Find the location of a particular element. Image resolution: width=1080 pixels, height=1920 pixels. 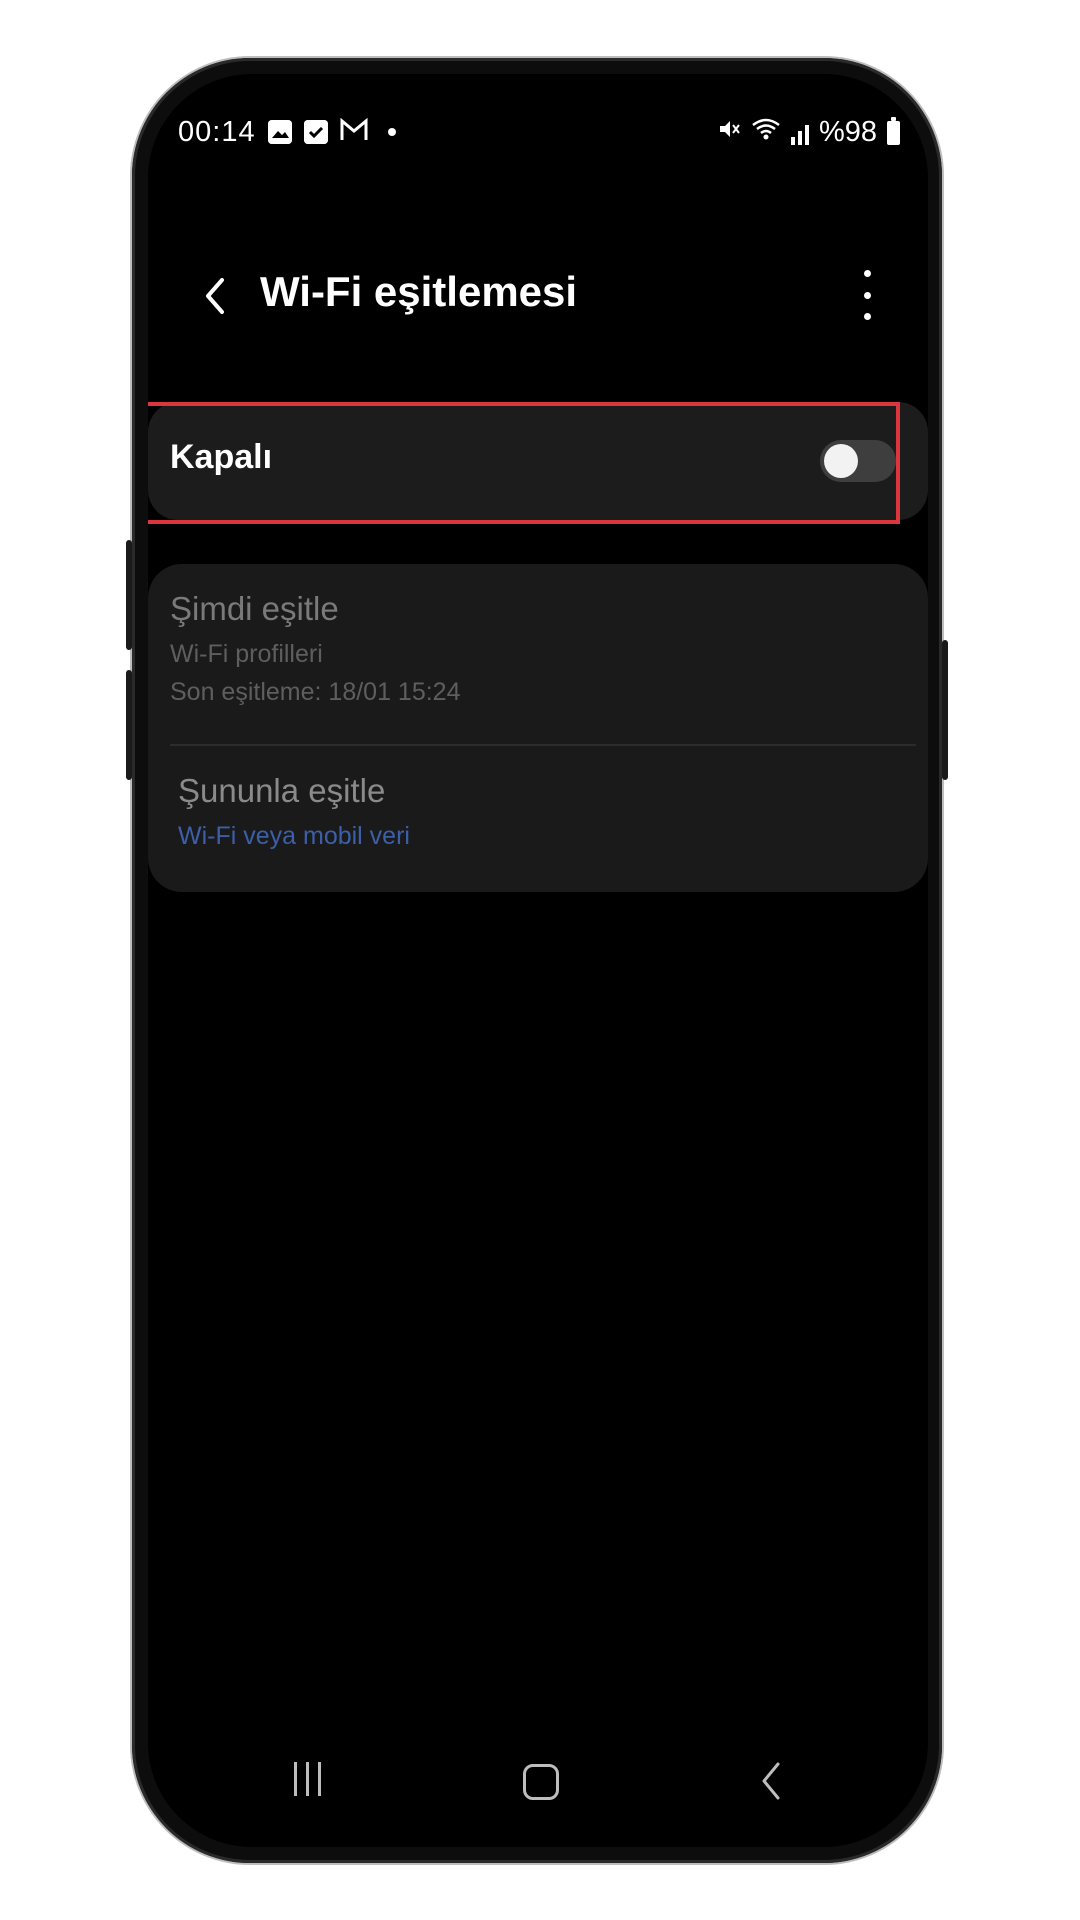

power-button is located at coordinates (945, 710).